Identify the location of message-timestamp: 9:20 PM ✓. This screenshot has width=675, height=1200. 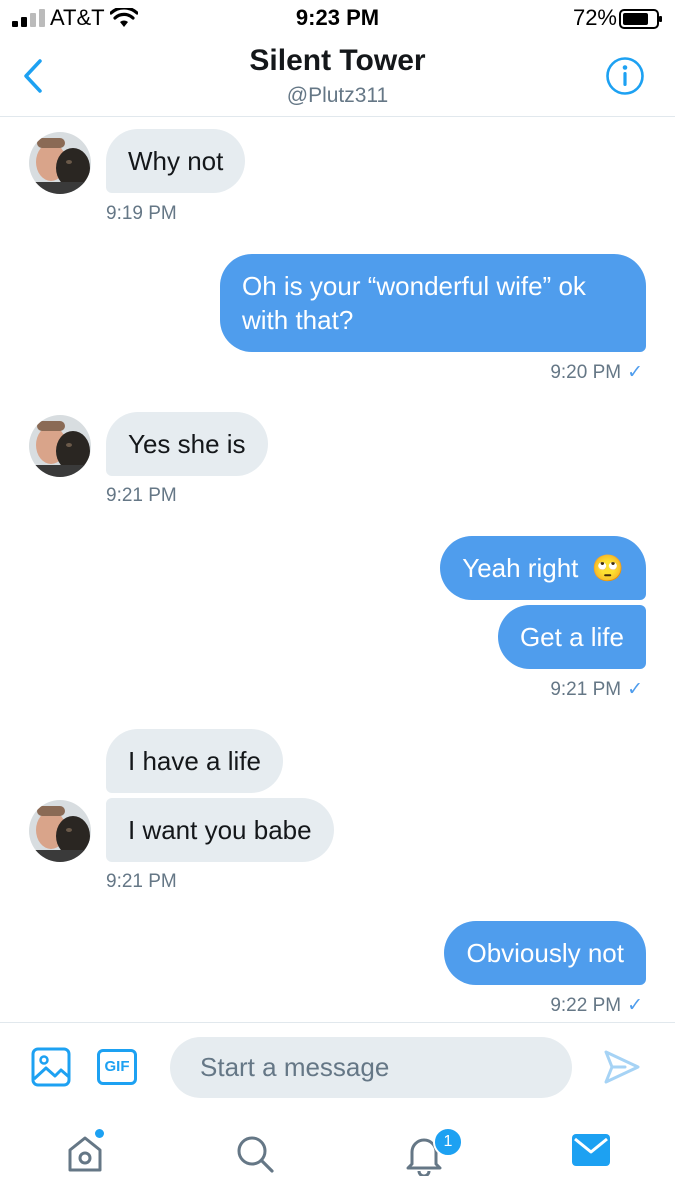
(596, 372).